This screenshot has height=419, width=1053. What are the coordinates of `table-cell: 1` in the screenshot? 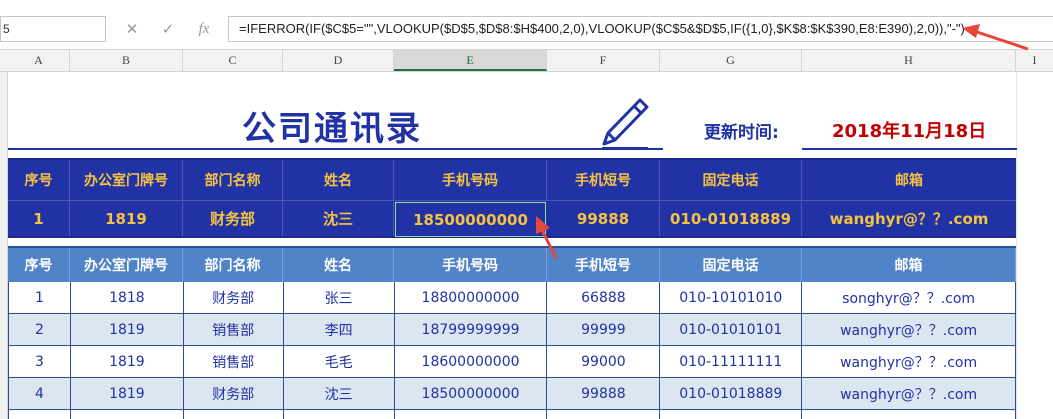 It's located at (40, 297).